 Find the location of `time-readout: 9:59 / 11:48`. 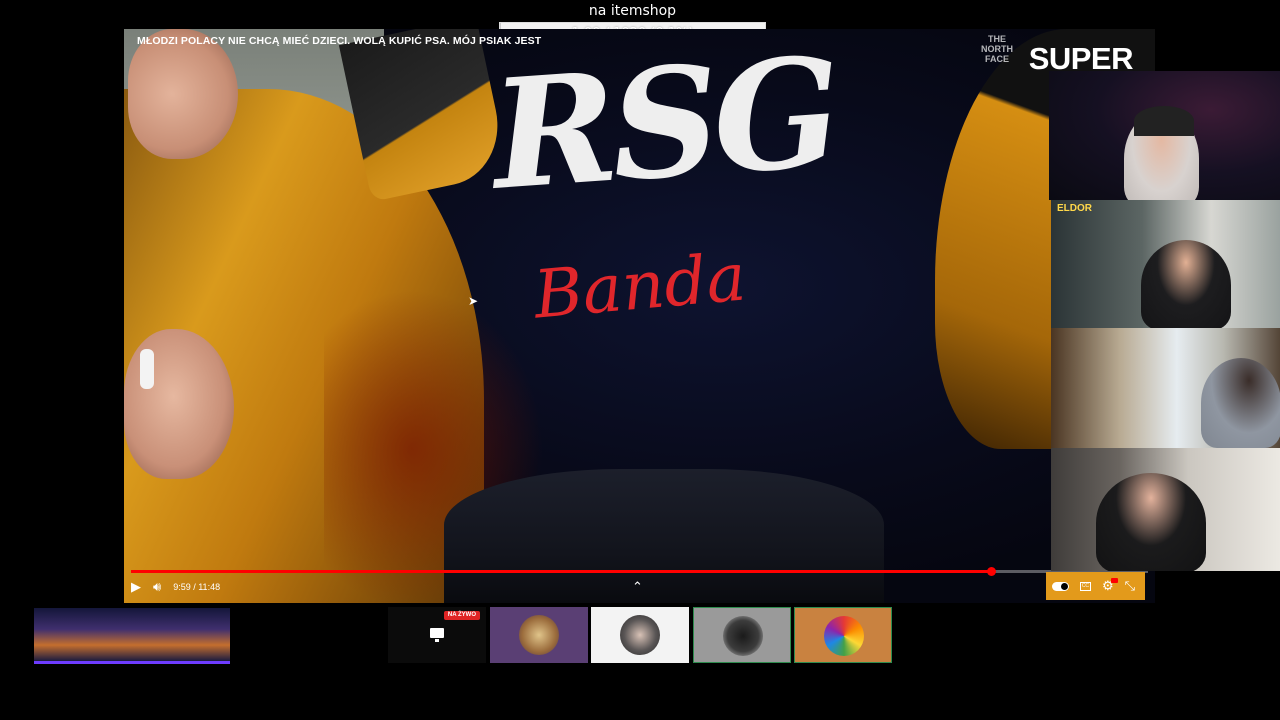

time-readout: 9:59 / 11:48 is located at coordinates (197, 587).